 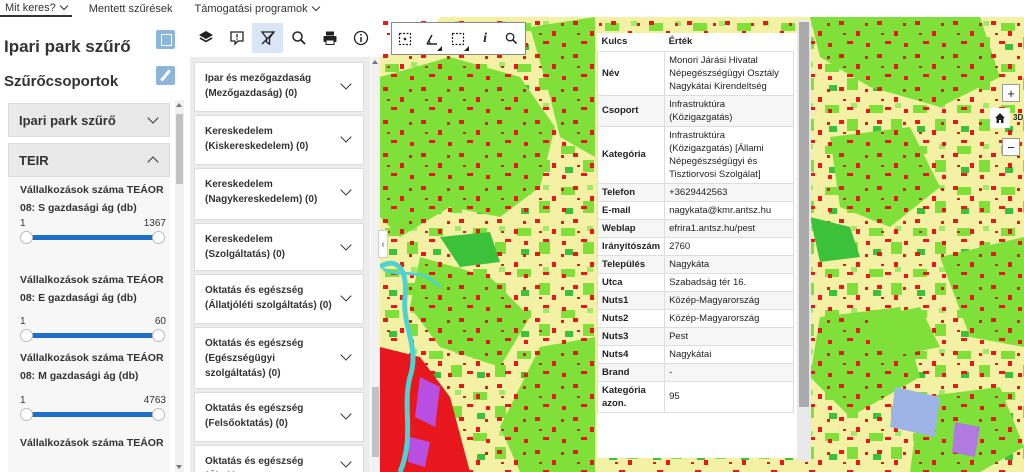 I want to click on zoom-in-label: +, so click(x=1011, y=93).